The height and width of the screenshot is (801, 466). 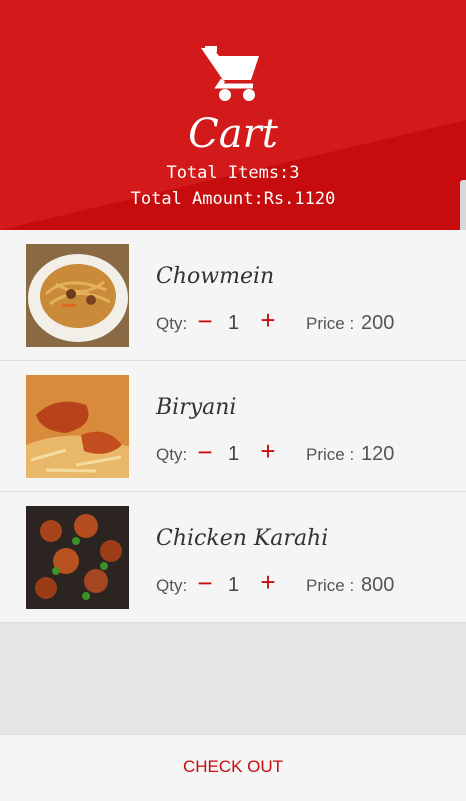 What do you see at coordinates (233, 199) in the screenshot?
I see `total-amount: Total Amount:Rs.1120` at bounding box center [233, 199].